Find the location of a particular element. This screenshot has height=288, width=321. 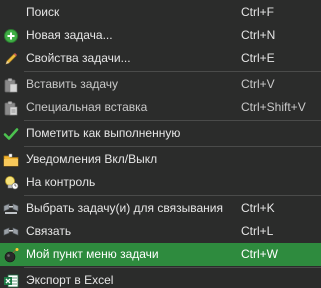

menu-item-paste-task: Вставить задачу Ctrl+V is located at coordinates (160, 84).